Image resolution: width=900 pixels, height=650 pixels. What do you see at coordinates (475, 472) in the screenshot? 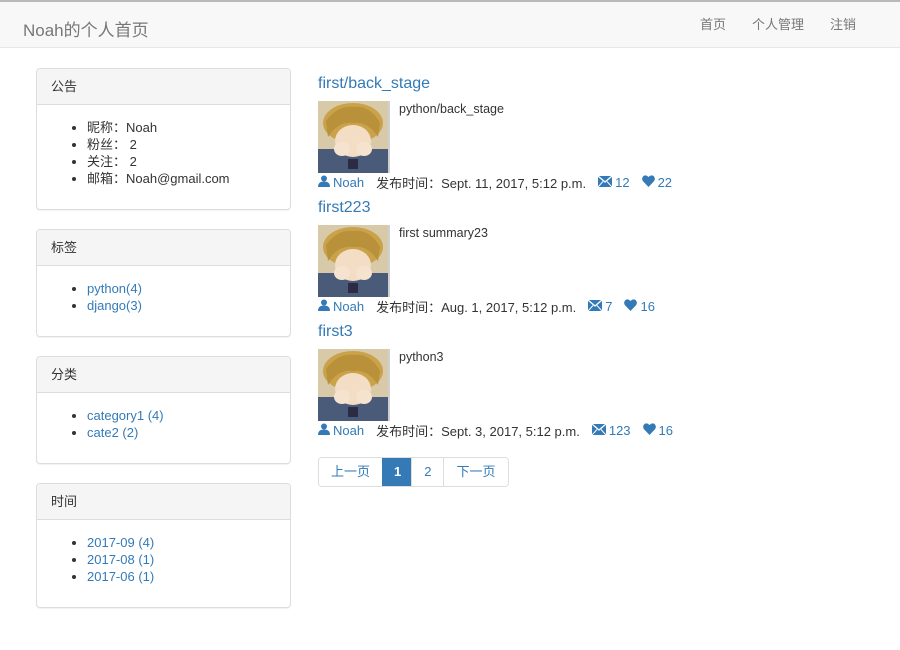
I see `next-page-button: 下一页` at bounding box center [475, 472].